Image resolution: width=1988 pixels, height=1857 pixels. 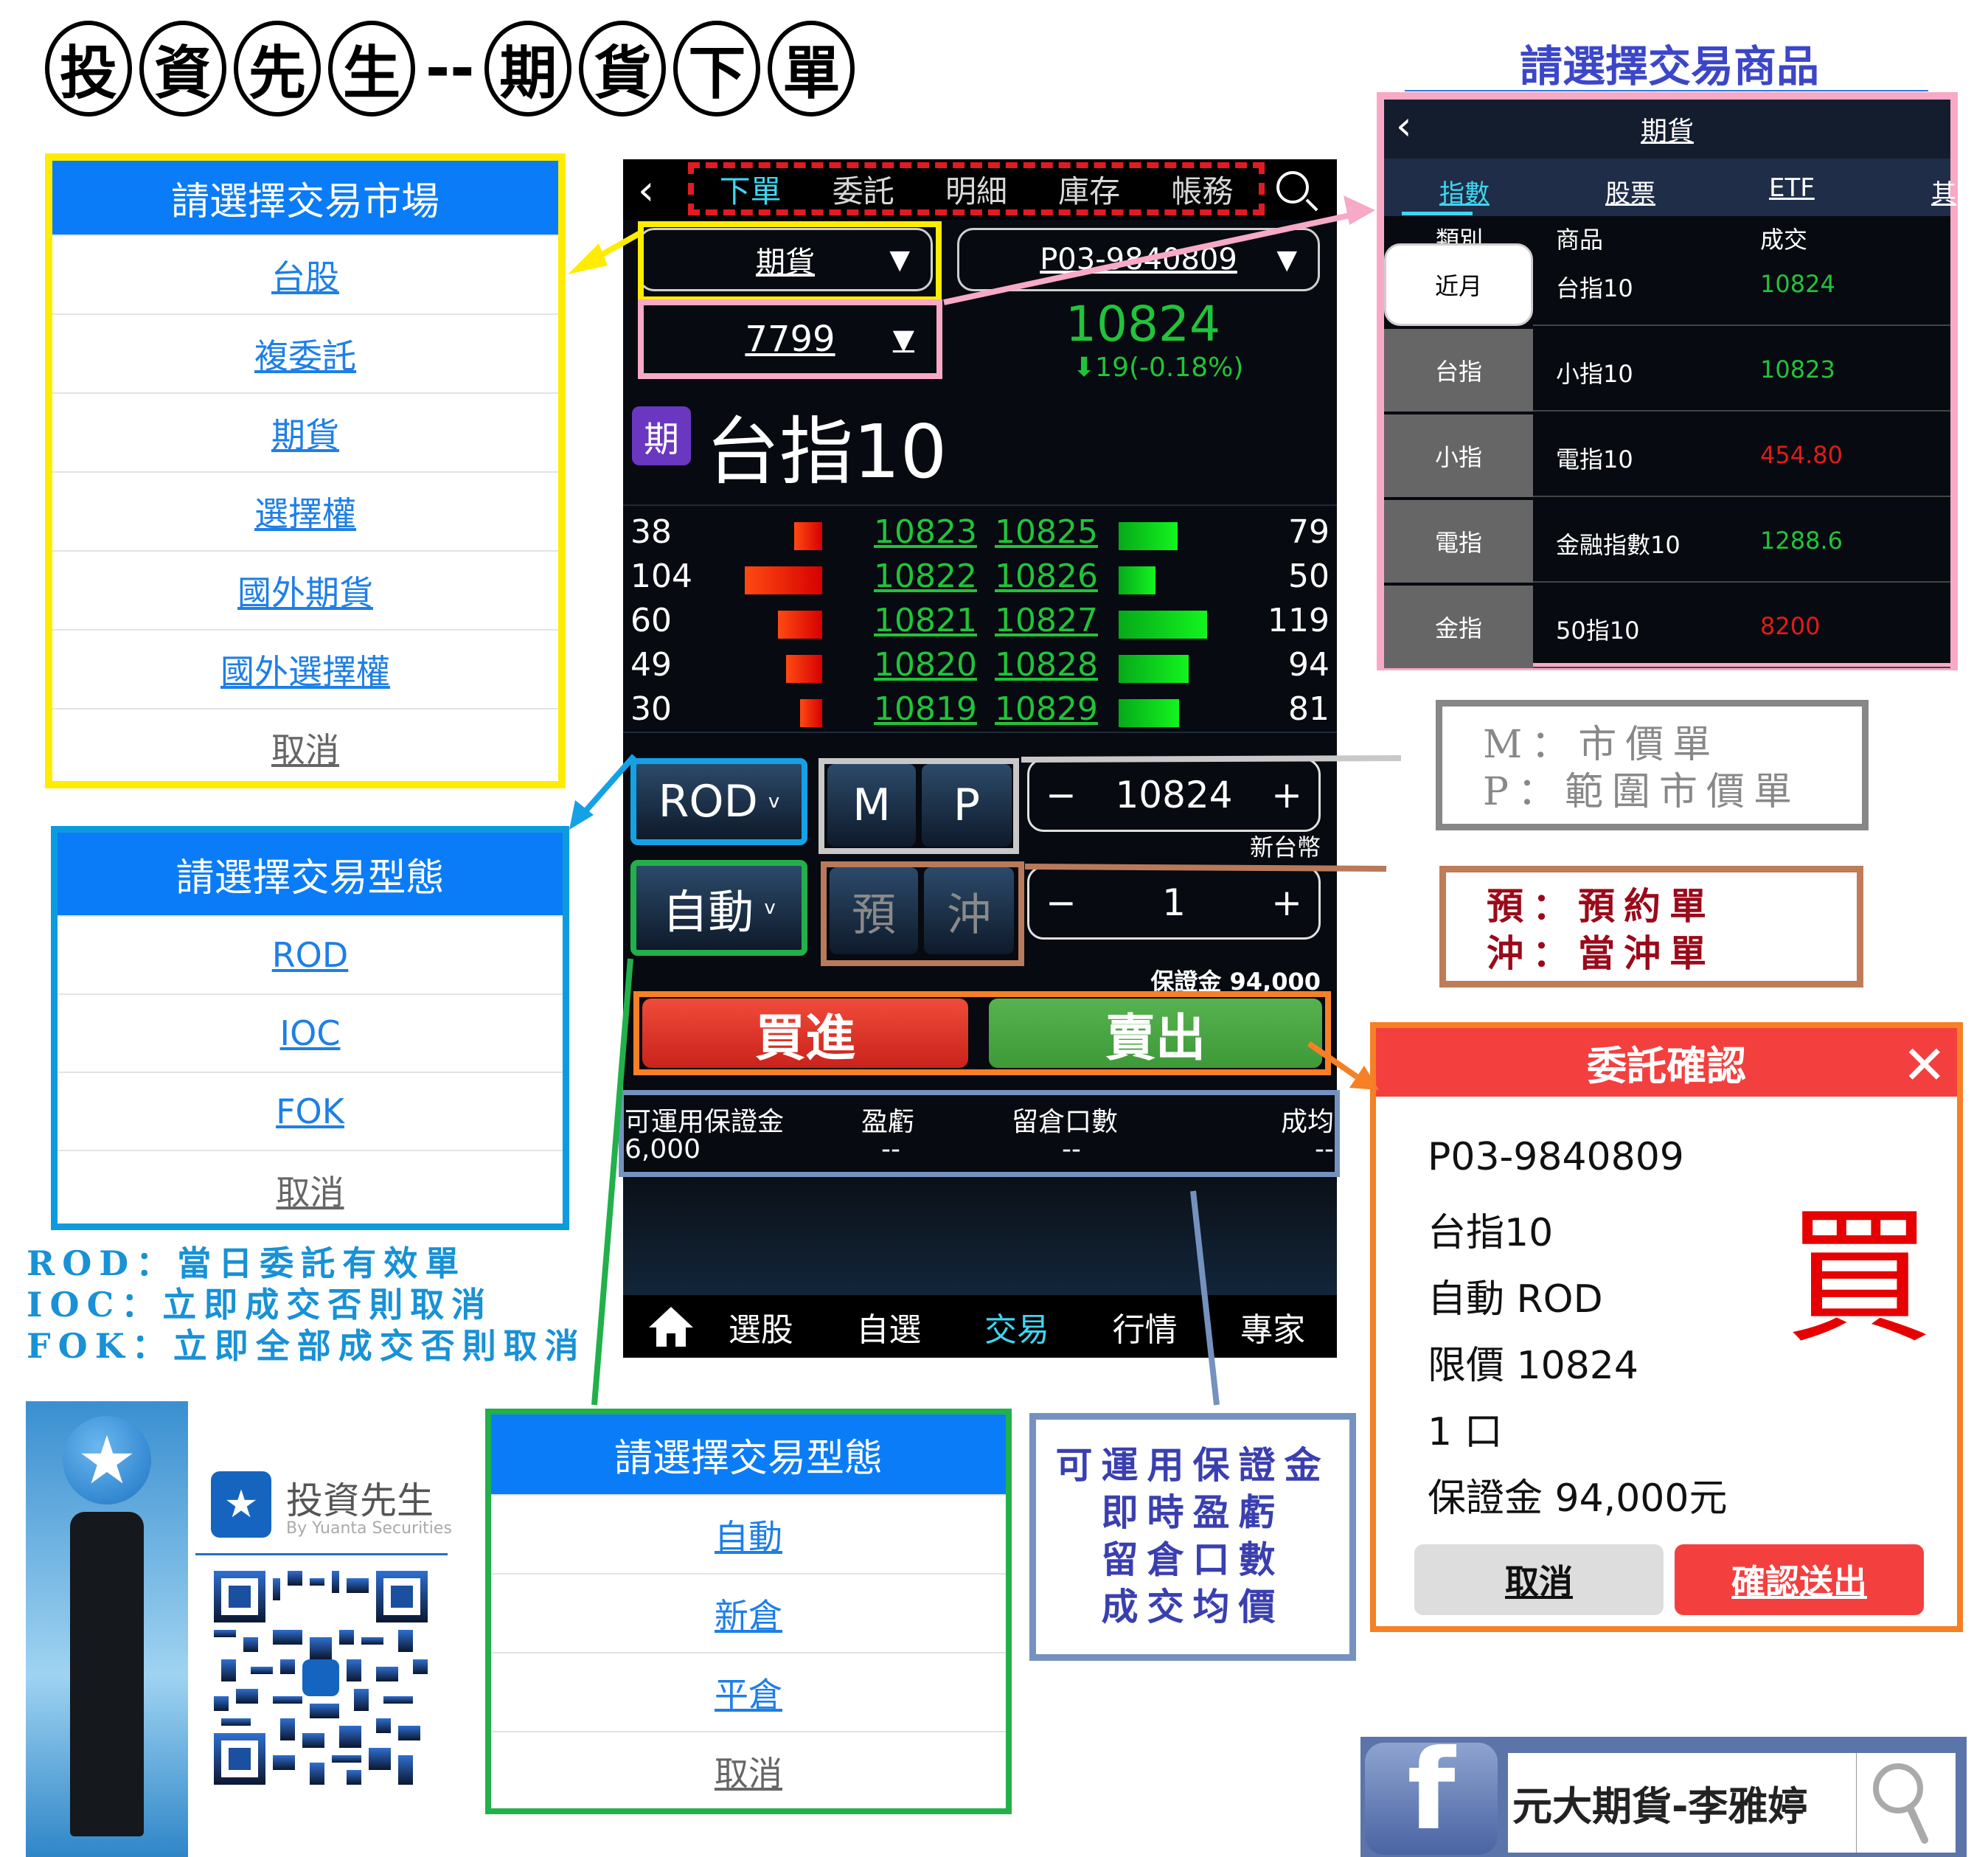 What do you see at coordinates (889, 1326) in the screenshot?
I see `nav-watchlist: 自選` at bounding box center [889, 1326].